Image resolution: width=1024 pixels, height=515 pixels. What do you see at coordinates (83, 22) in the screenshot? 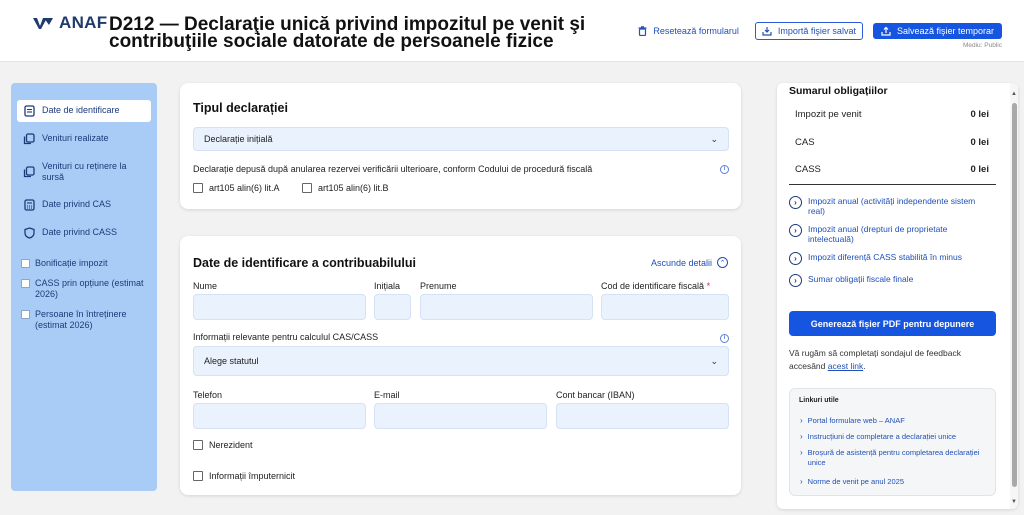
I see `logo-text: ANAF` at bounding box center [83, 22].